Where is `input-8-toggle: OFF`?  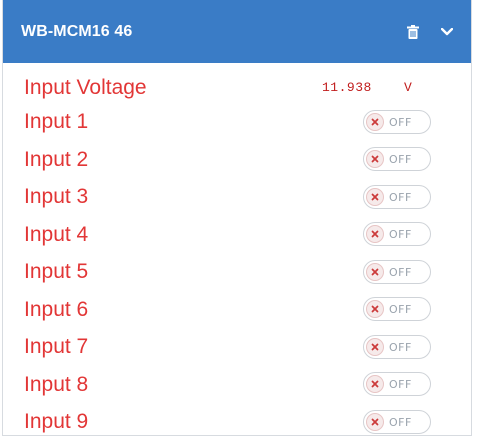
input-8-toggle: OFF is located at coordinates (397, 384).